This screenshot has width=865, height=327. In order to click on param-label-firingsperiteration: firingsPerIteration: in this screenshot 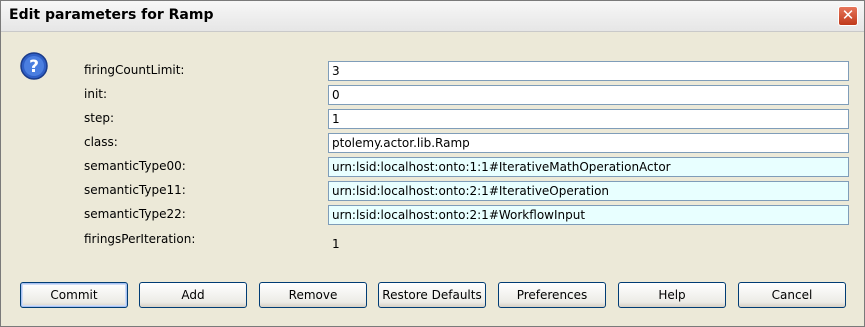, I will do `click(140, 239)`.